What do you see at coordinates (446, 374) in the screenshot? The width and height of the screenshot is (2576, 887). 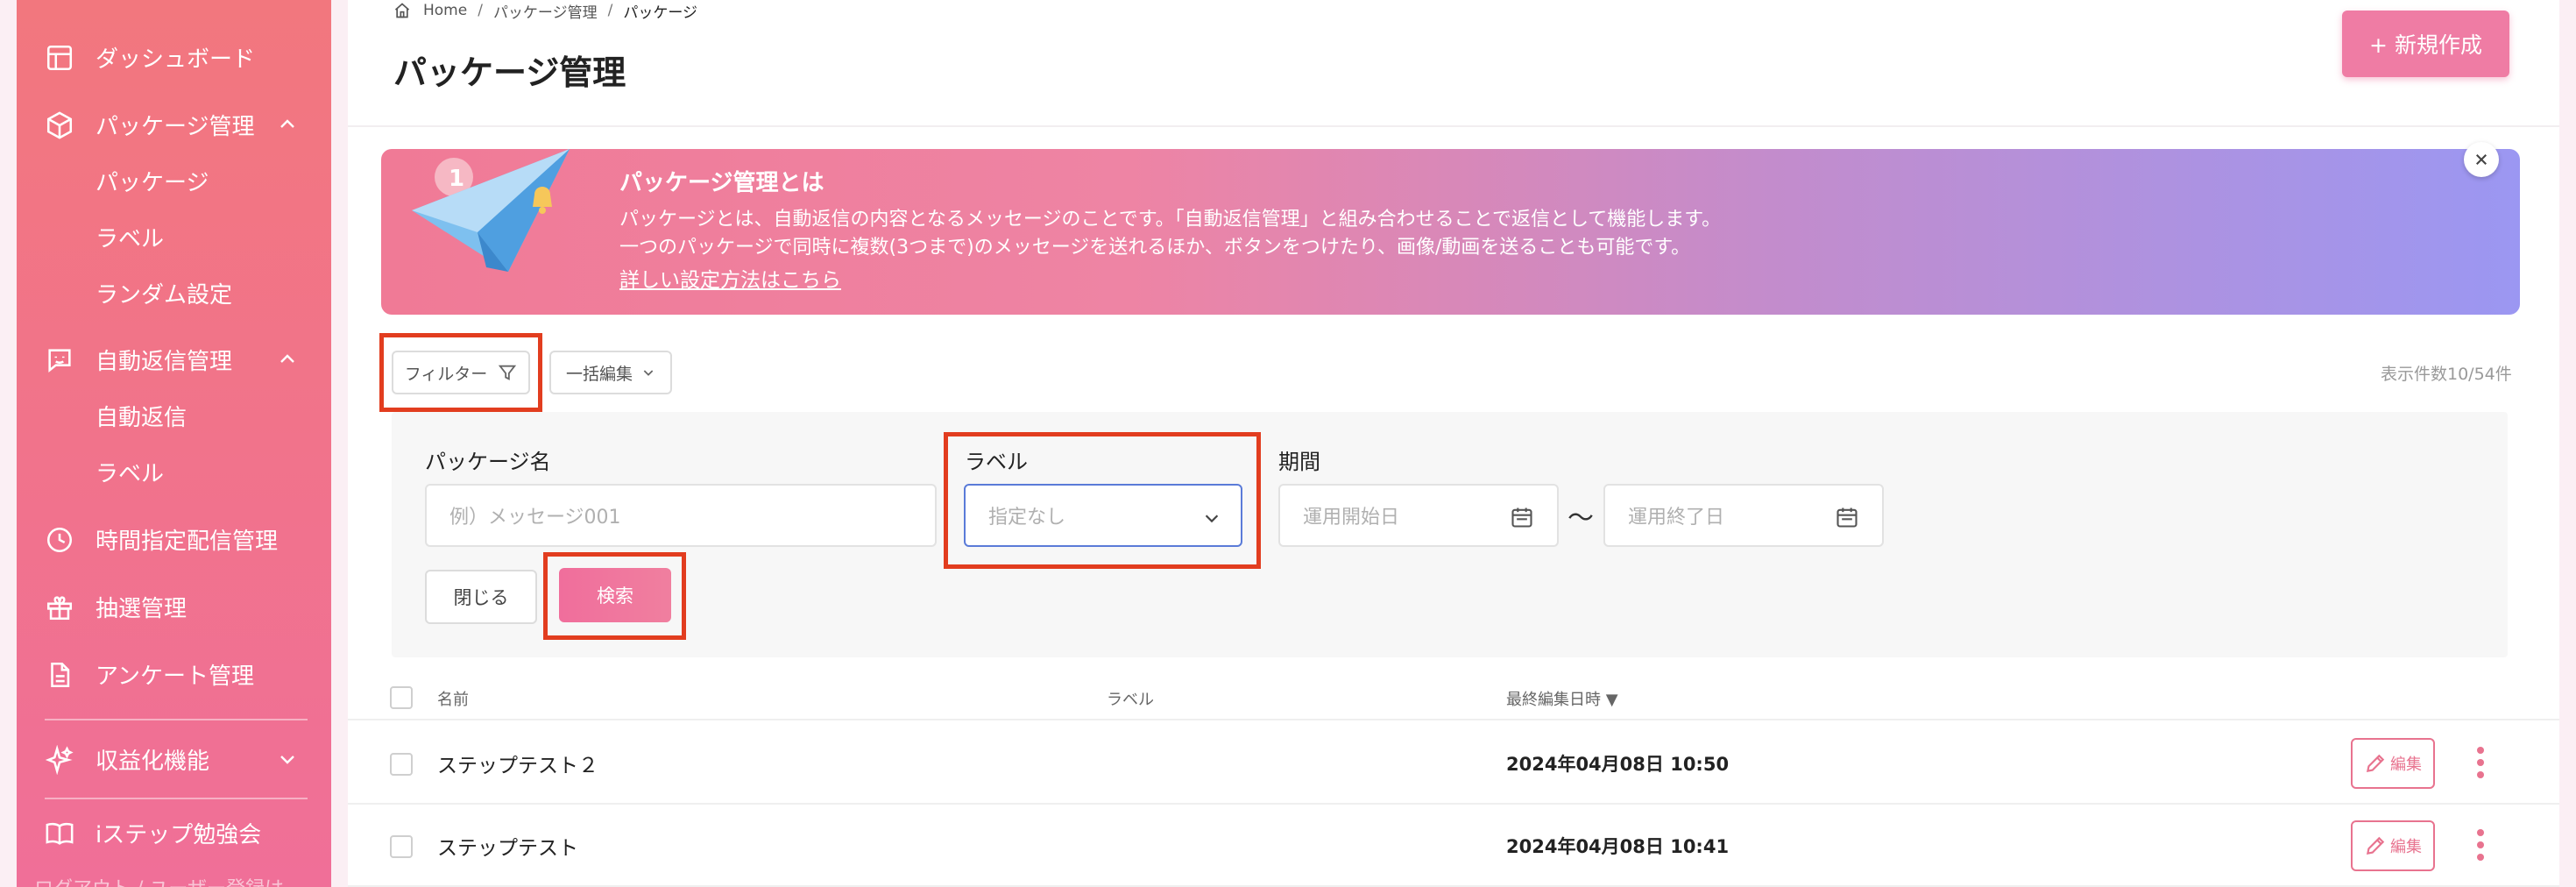 I see `filter-button-label: フィルター` at bounding box center [446, 374].